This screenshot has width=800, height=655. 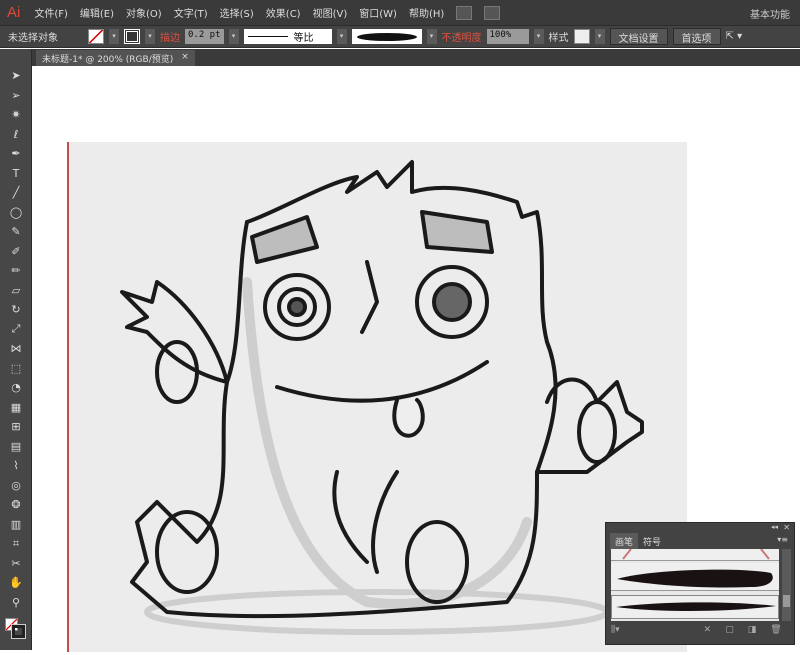 I want to click on panel-menu-icon: ▾≡, so click(x=782, y=539).